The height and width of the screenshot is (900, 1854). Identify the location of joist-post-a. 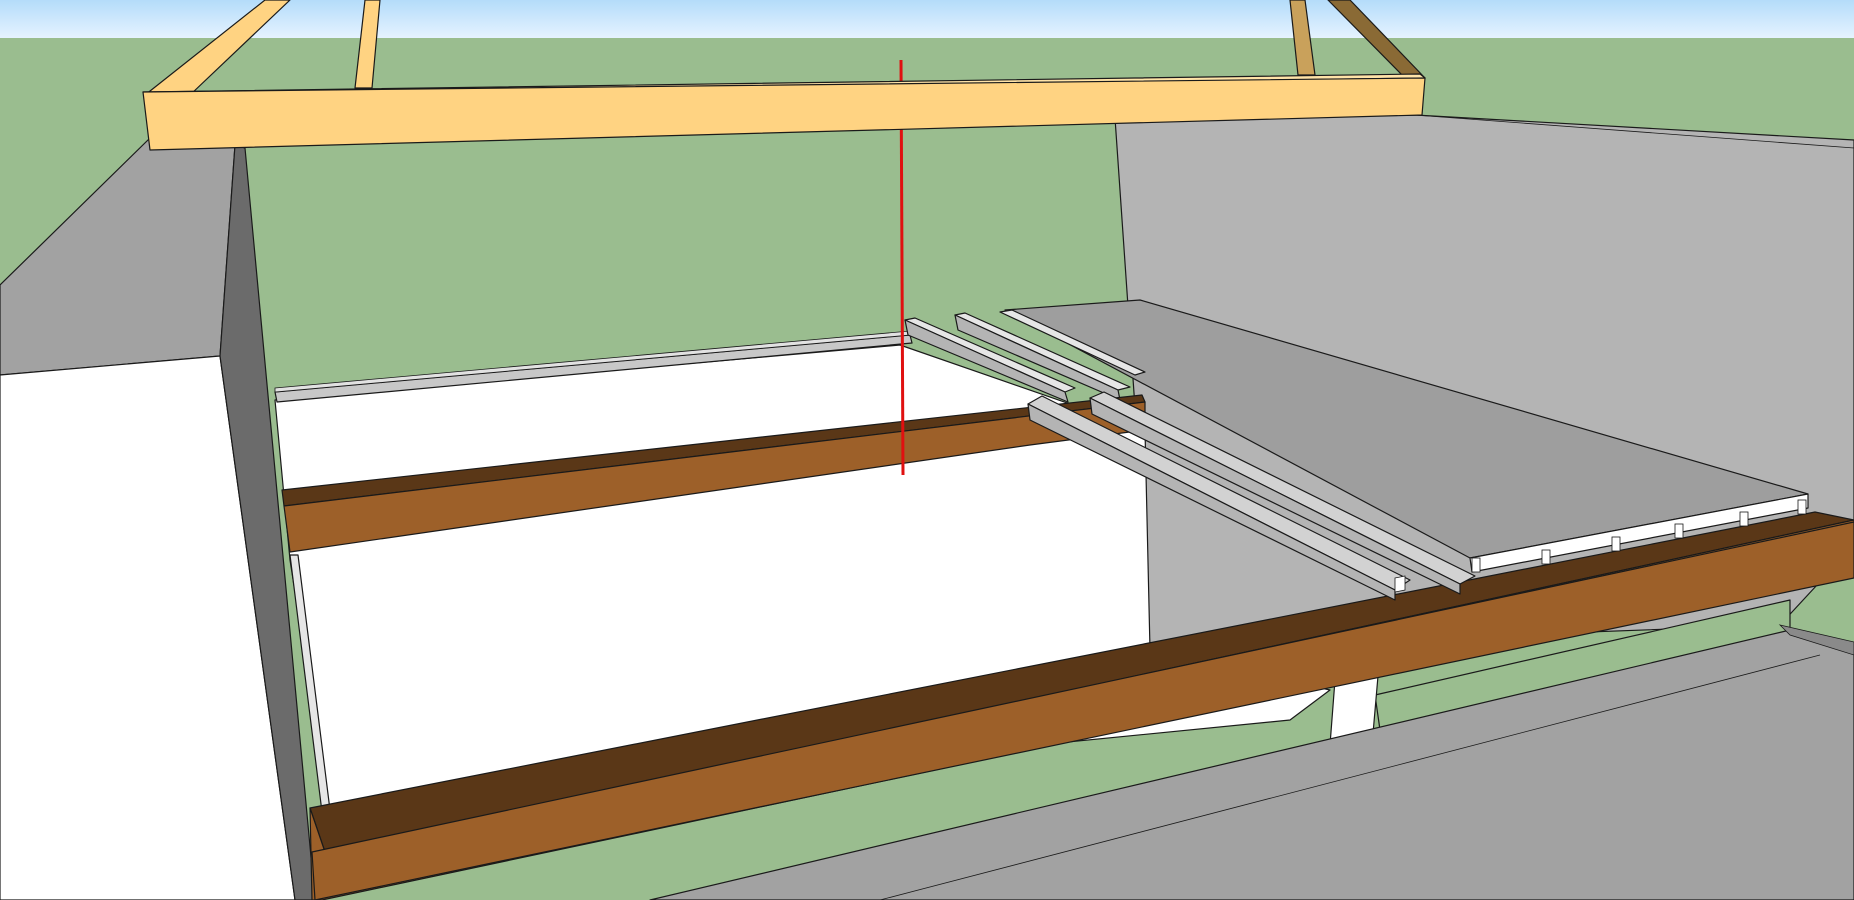
(1400, 584).